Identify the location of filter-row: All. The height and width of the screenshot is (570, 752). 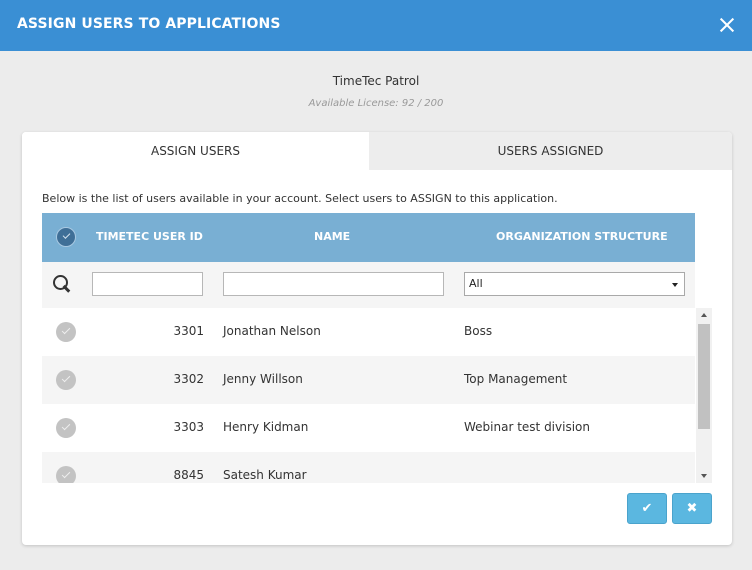
(368, 285).